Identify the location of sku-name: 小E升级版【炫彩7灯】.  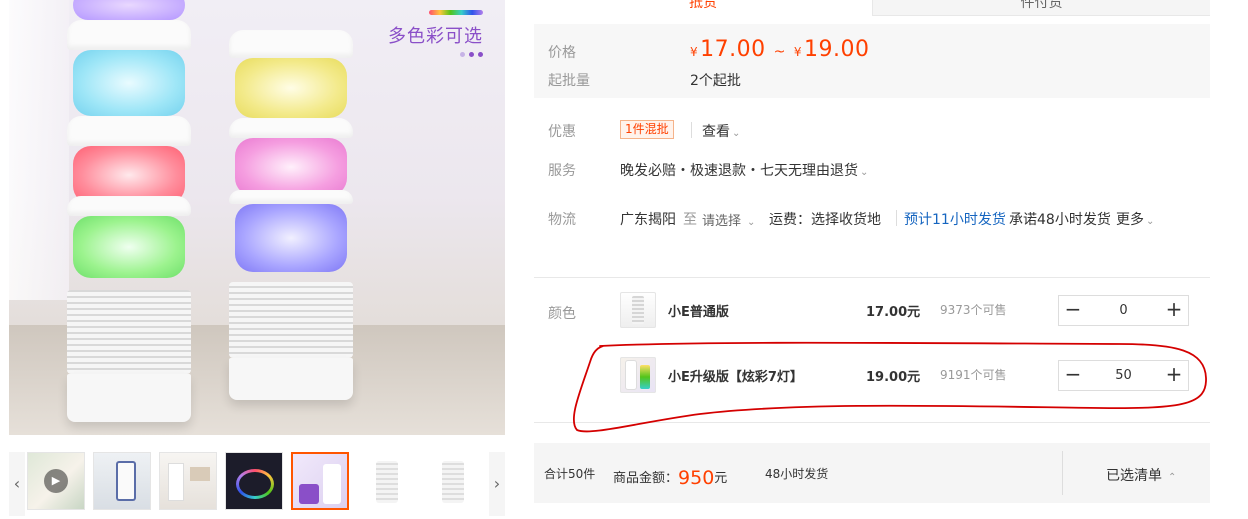
(735, 377).